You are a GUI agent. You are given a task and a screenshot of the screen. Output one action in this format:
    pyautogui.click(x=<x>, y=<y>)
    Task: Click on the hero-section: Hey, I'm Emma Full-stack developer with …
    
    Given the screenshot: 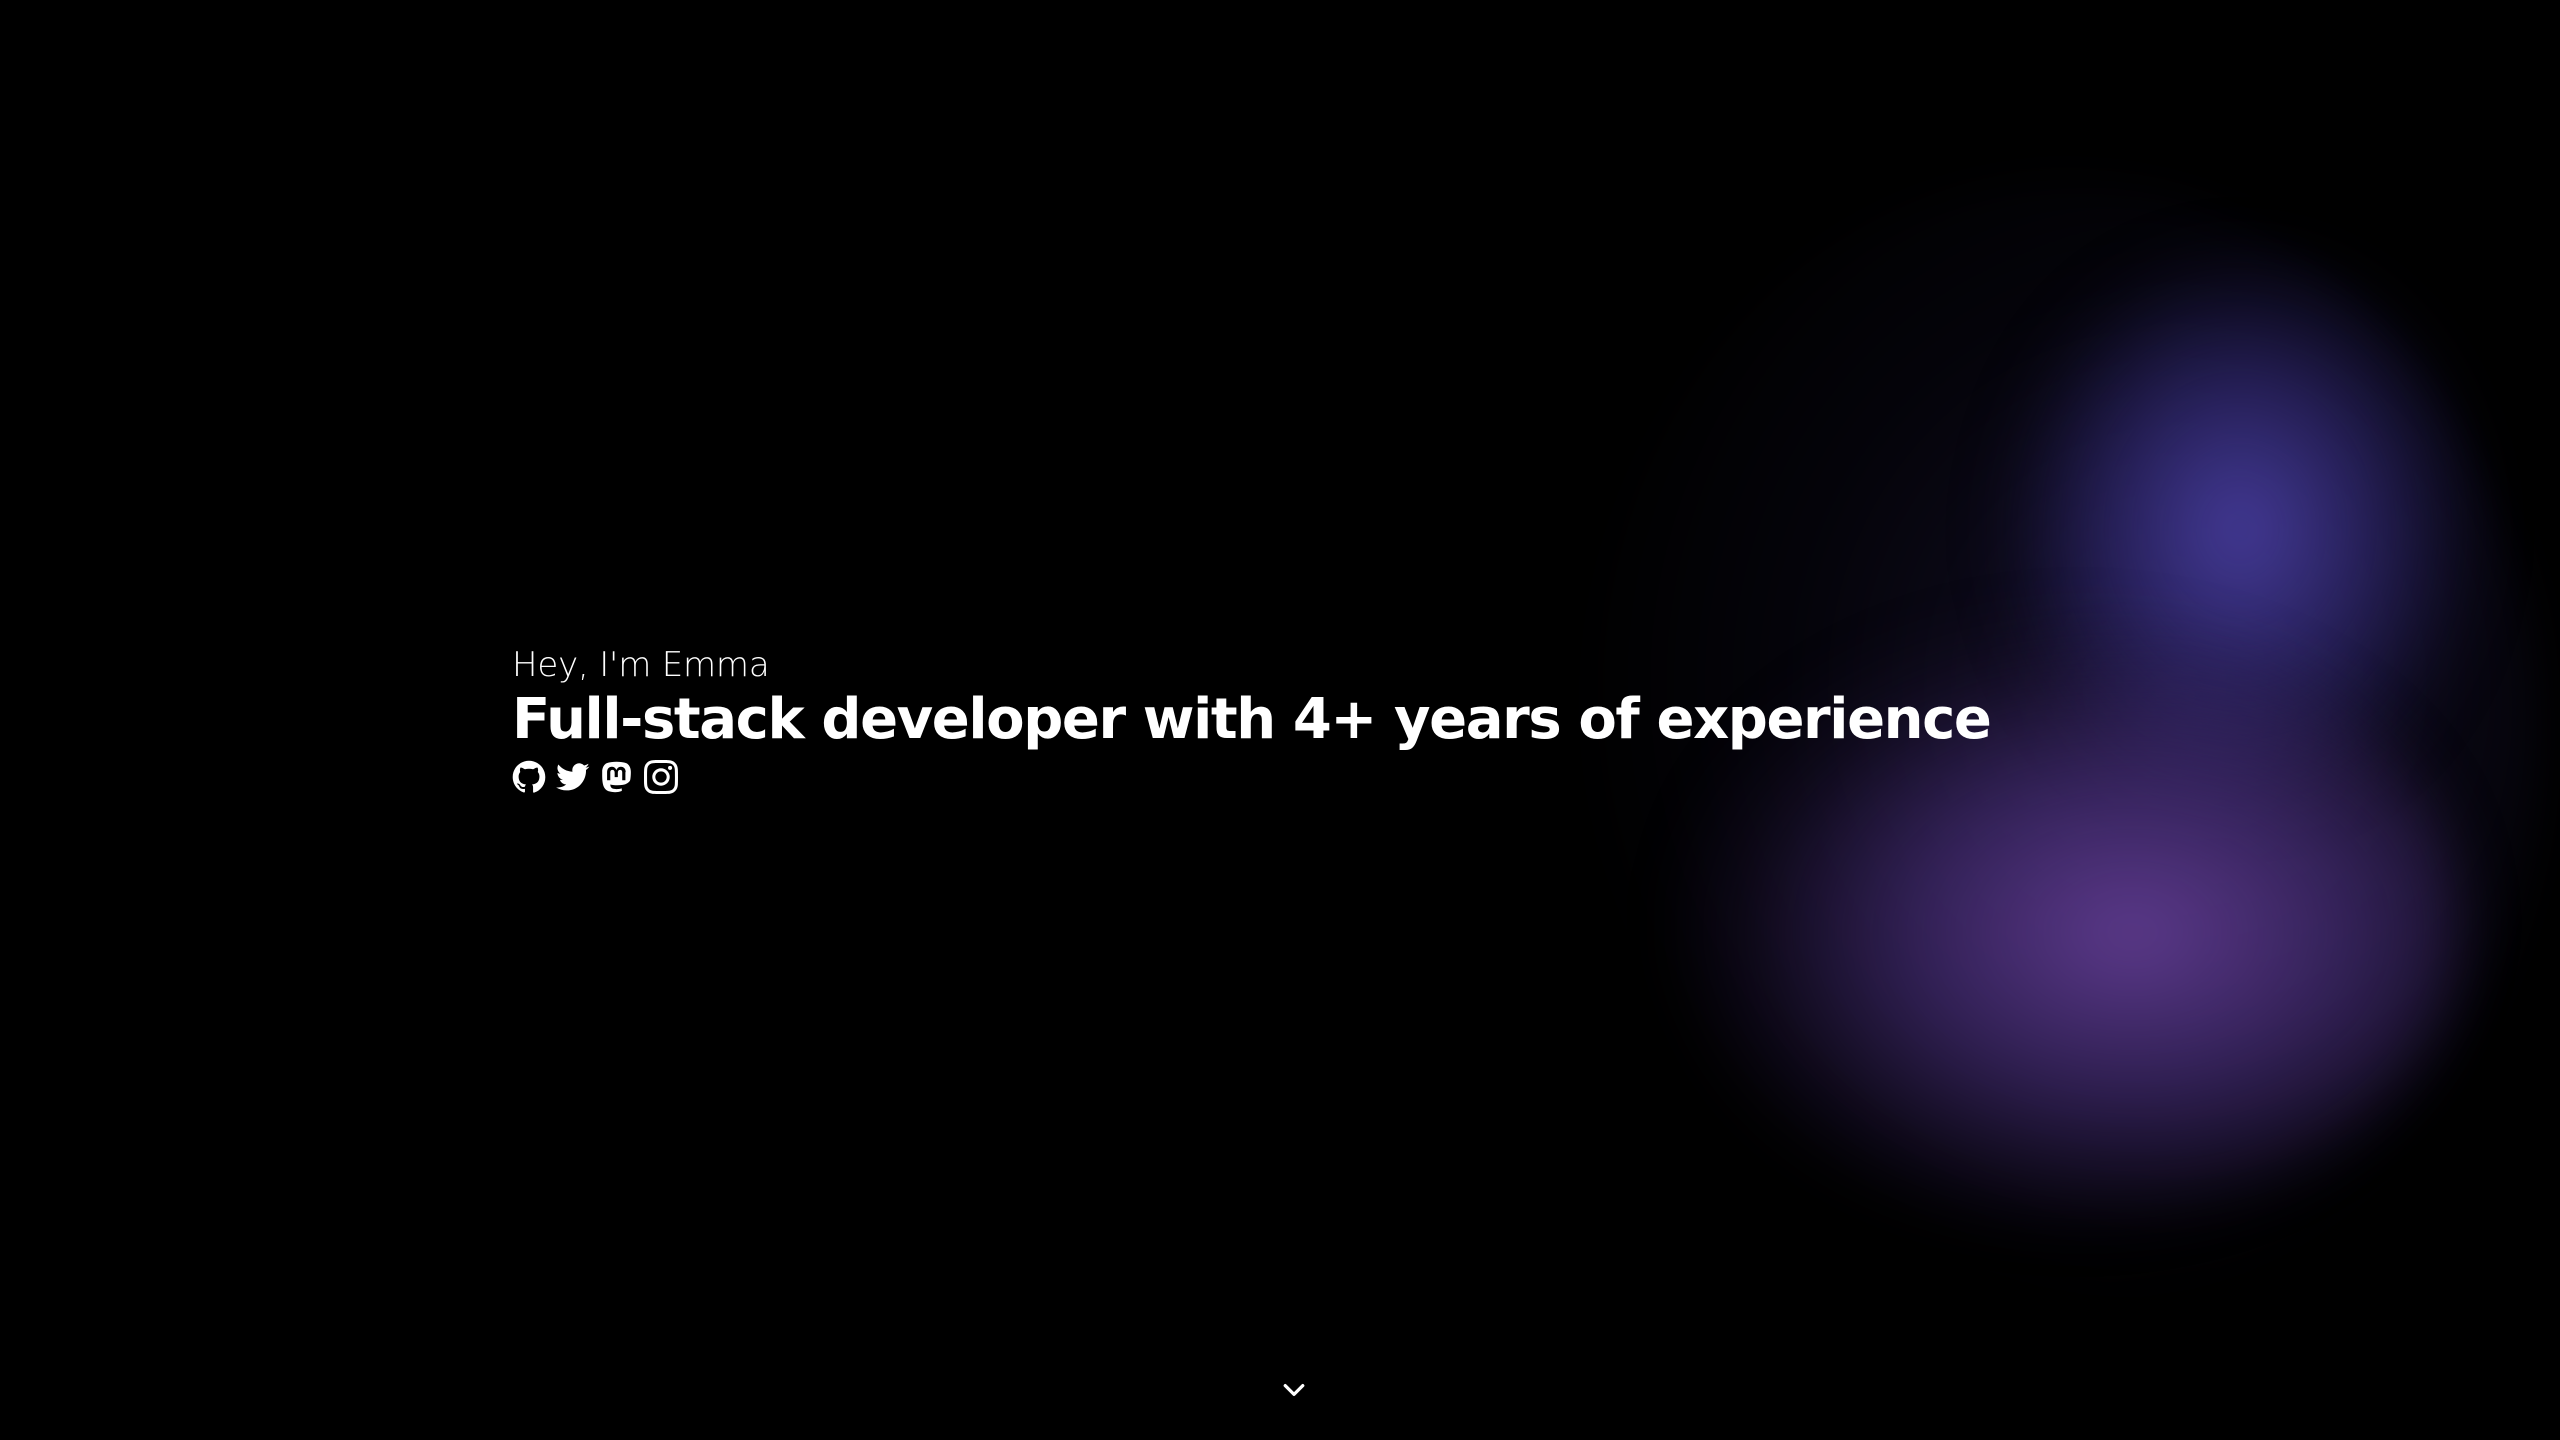 What is the action you would take?
    pyautogui.click(x=1252, y=718)
    